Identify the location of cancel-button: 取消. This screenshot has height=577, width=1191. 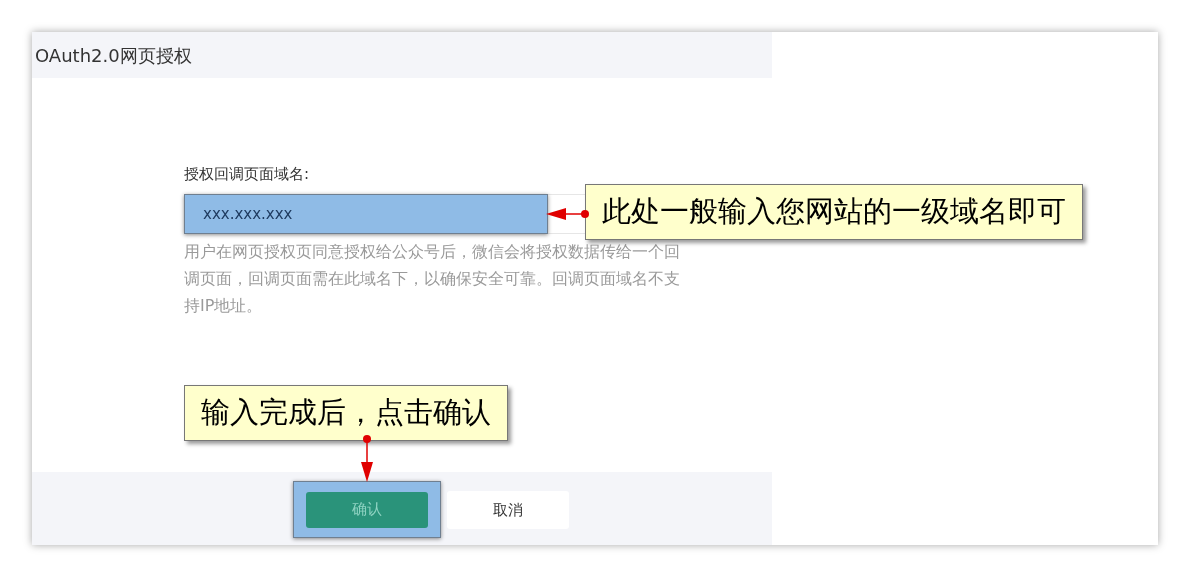
(508, 510).